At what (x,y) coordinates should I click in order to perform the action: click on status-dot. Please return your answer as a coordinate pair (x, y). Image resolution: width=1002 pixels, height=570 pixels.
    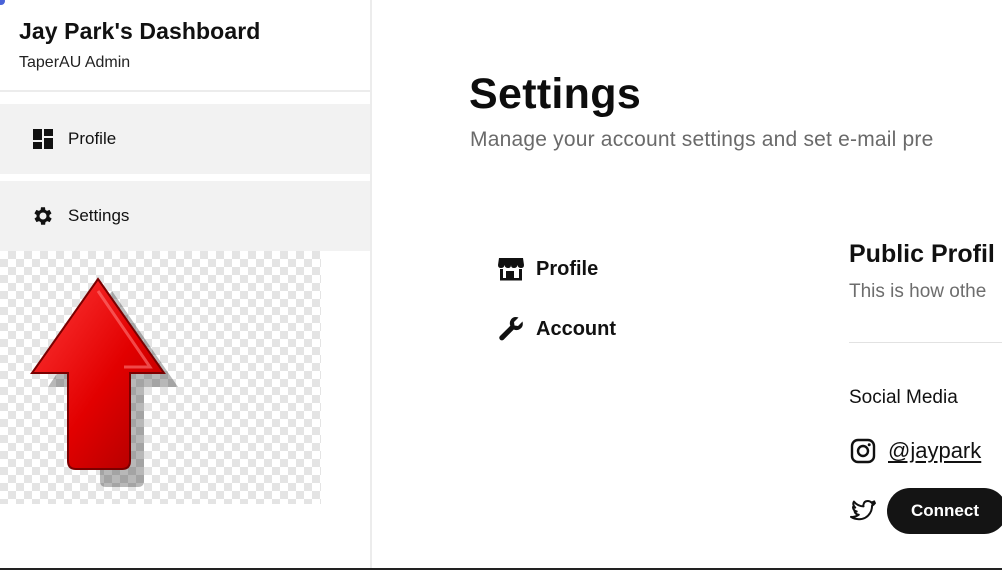
    Looking at the image, I should click on (2, 2).